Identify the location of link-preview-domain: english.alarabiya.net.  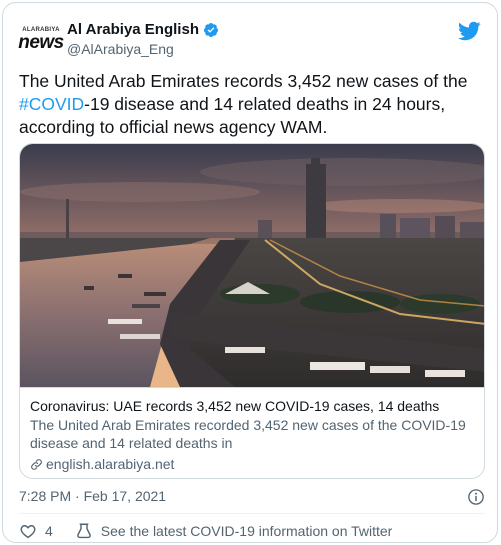
(110, 464).